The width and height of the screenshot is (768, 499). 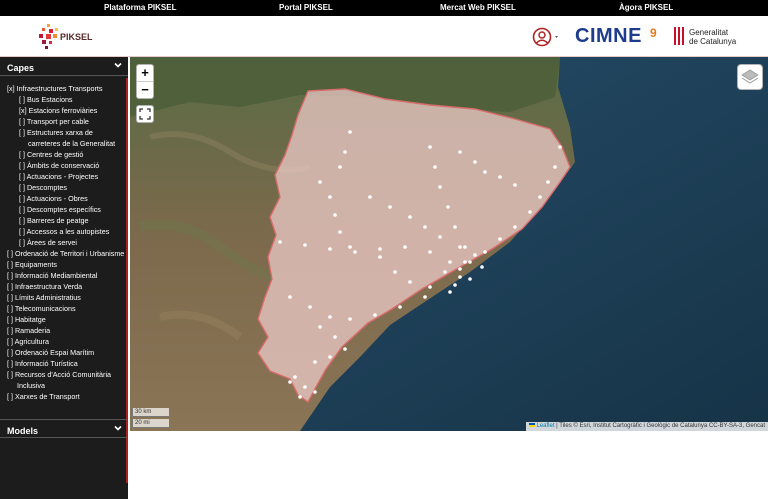 I want to click on layer-arees-de-servei: [ ] Àrees de servei, so click(x=48, y=242).